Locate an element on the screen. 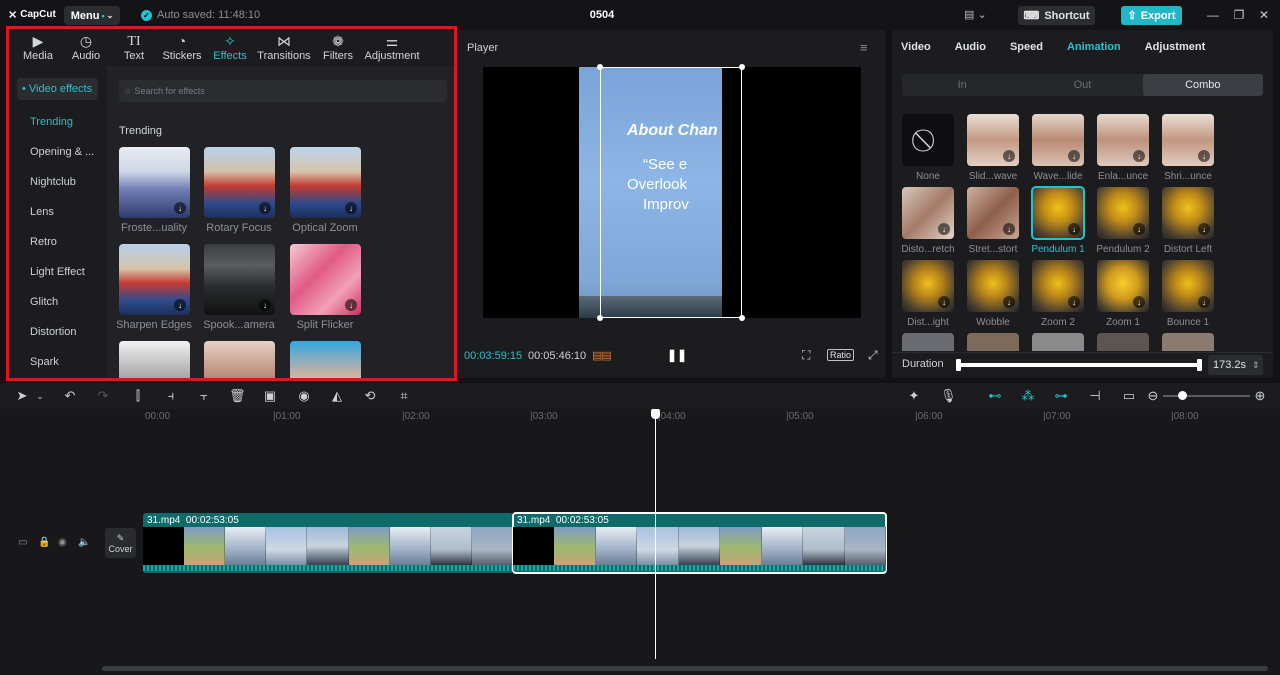 This screenshot has height=675, width=1280. category-light-effect: Light Effect is located at coordinates (57, 272).